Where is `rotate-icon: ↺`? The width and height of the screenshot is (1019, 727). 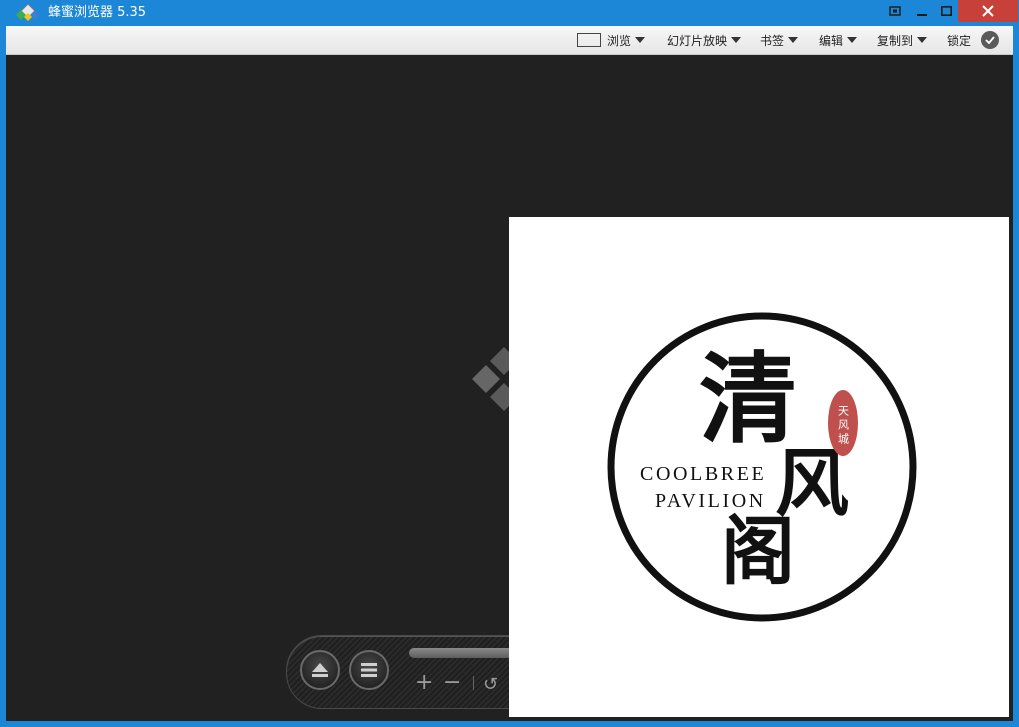 rotate-icon: ↺ is located at coordinates (490, 685).